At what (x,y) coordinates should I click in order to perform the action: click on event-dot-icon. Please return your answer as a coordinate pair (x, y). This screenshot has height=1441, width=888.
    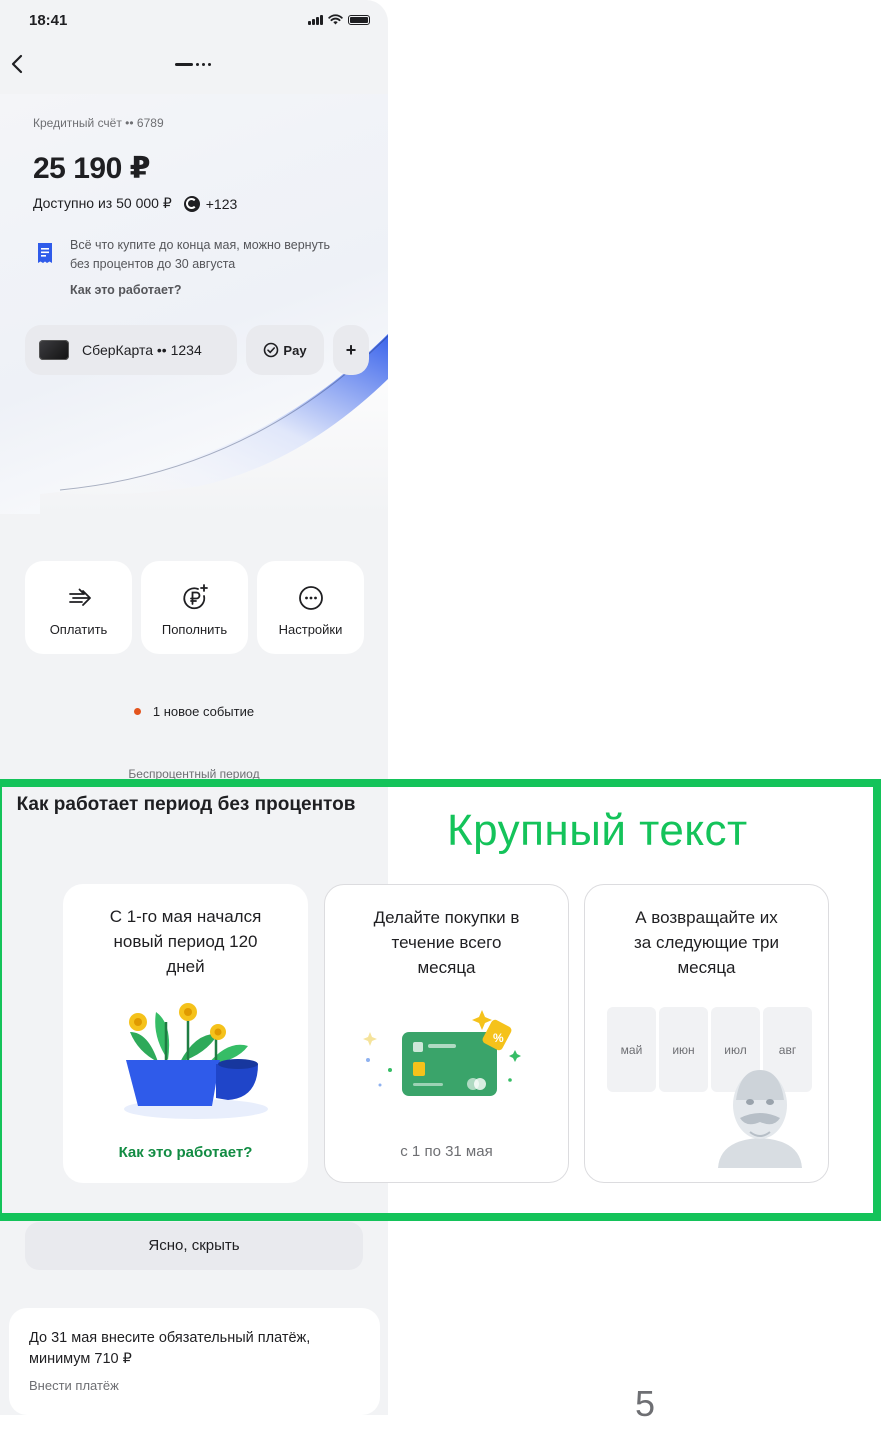
    Looking at the image, I should click on (137, 711).